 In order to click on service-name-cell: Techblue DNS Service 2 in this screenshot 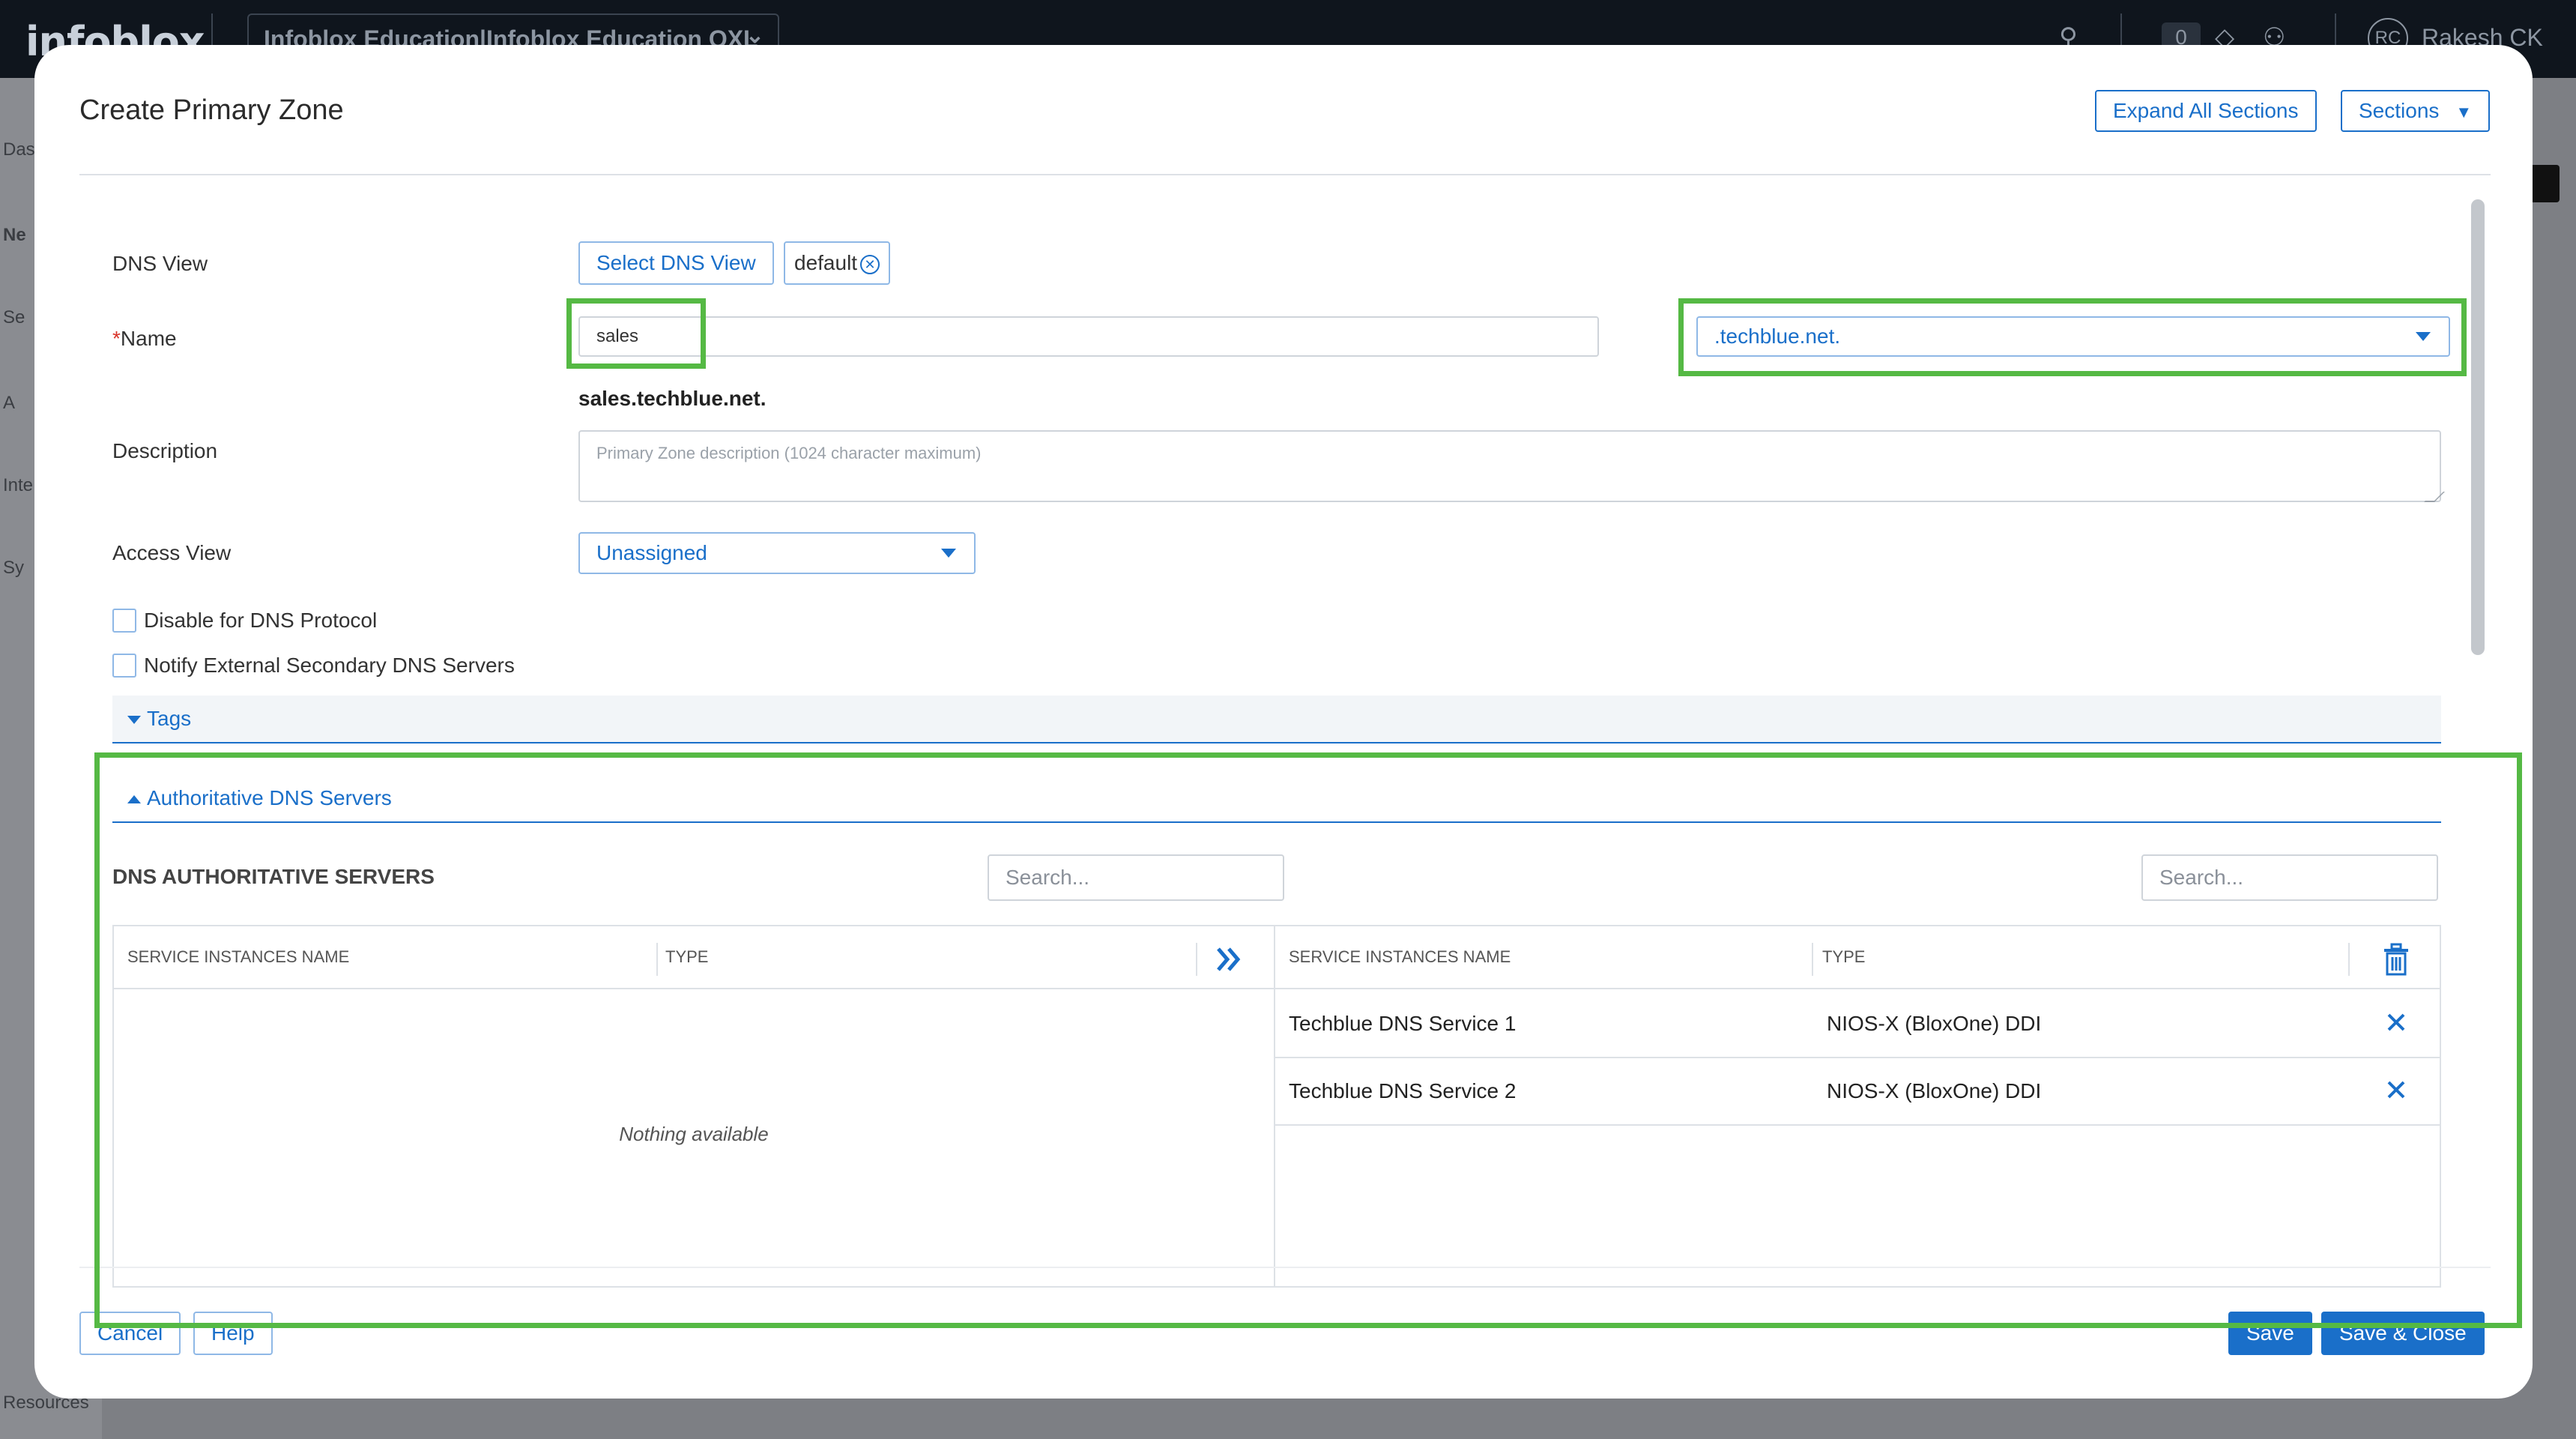, I will do `click(1403, 1090)`.